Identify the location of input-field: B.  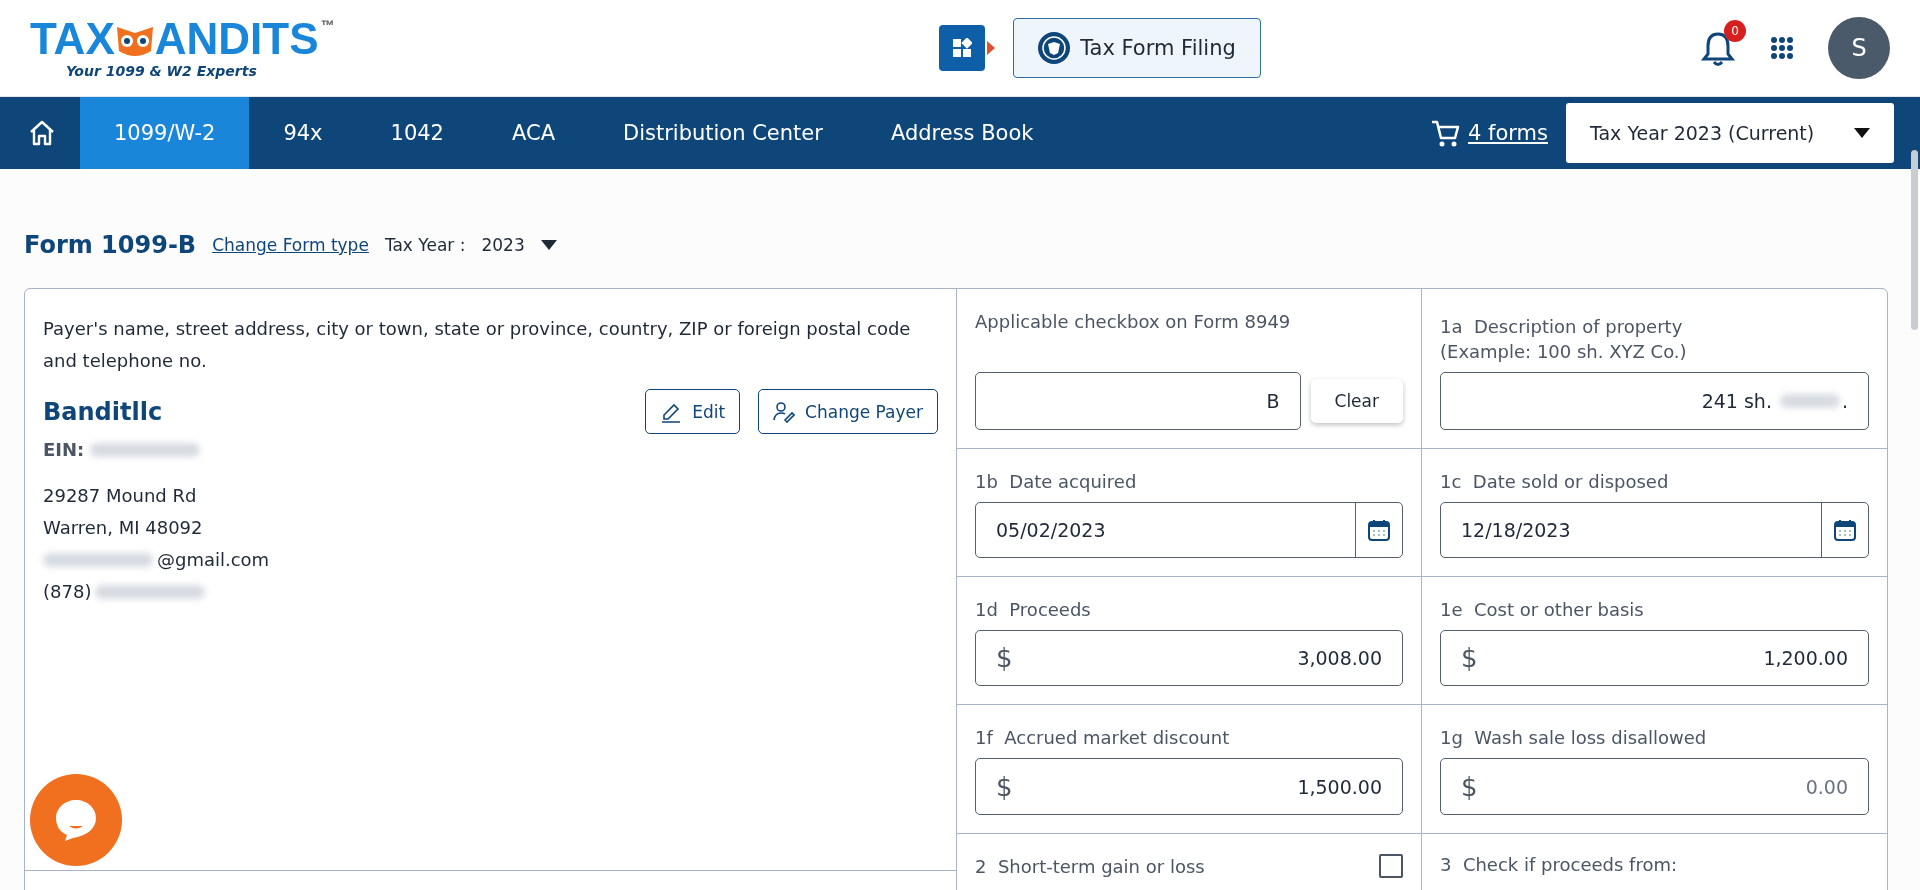
(1138, 401).